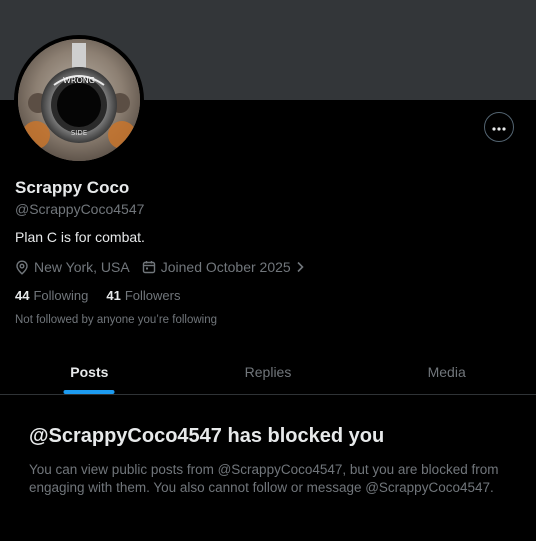  I want to click on tab-media: Media, so click(446, 371).